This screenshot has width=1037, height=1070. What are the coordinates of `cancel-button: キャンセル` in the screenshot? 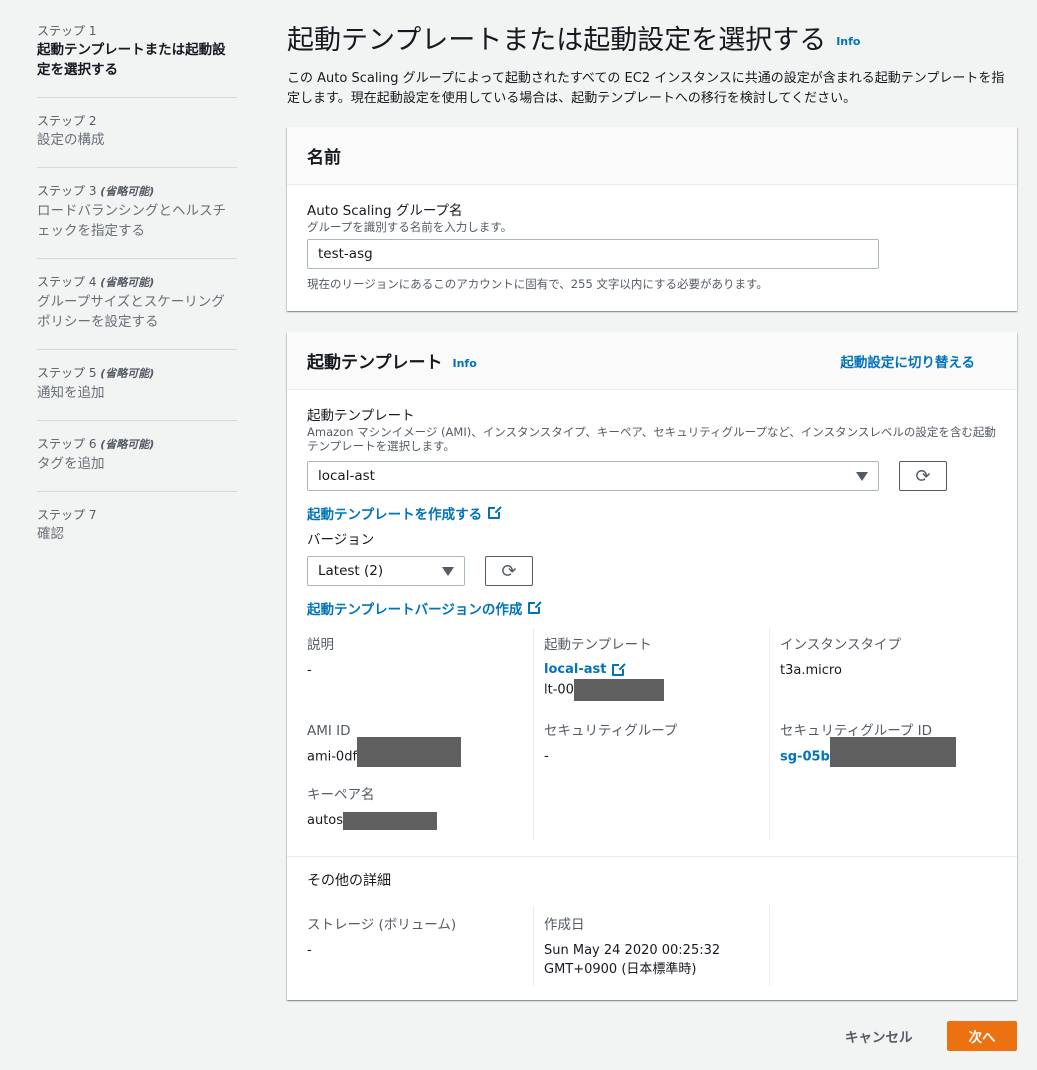 It's located at (879, 1036).